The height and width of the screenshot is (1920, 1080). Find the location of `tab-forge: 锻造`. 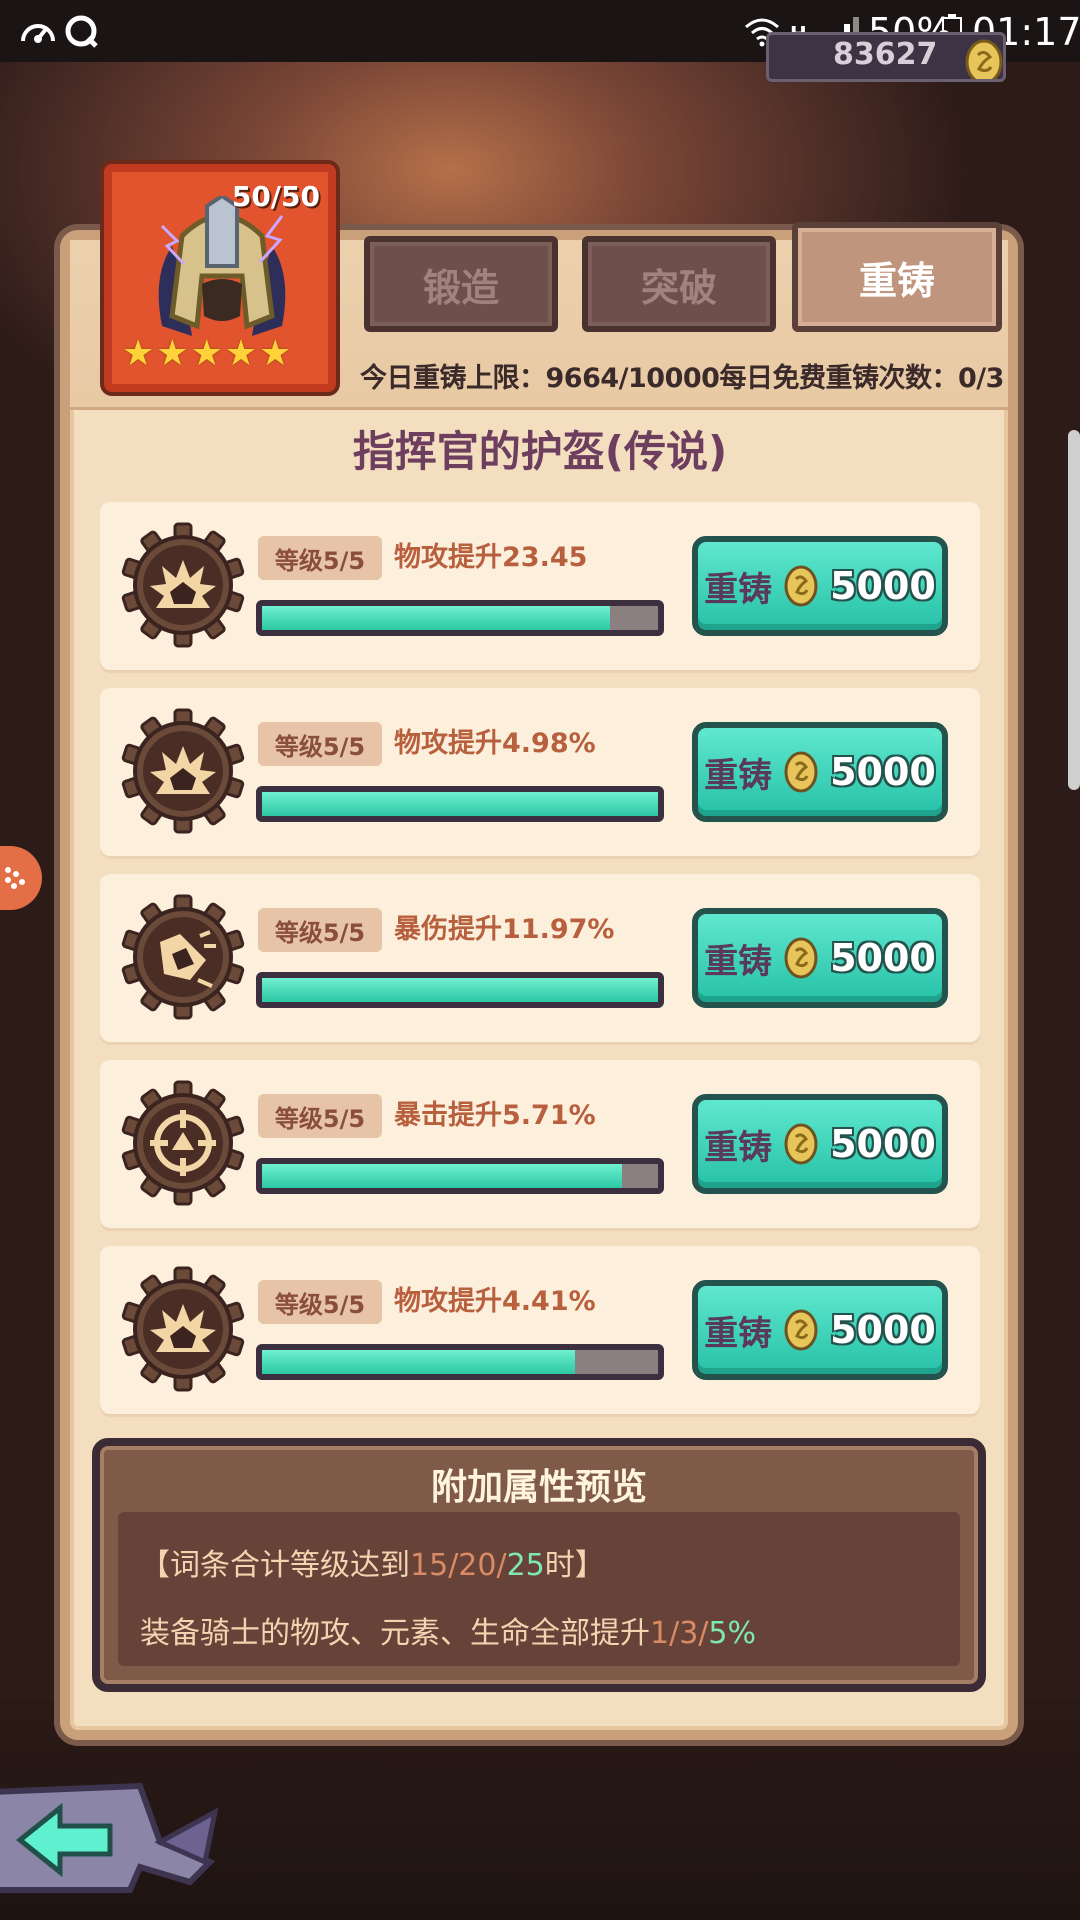

tab-forge: 锻造 is located at coordinates (461, 284).